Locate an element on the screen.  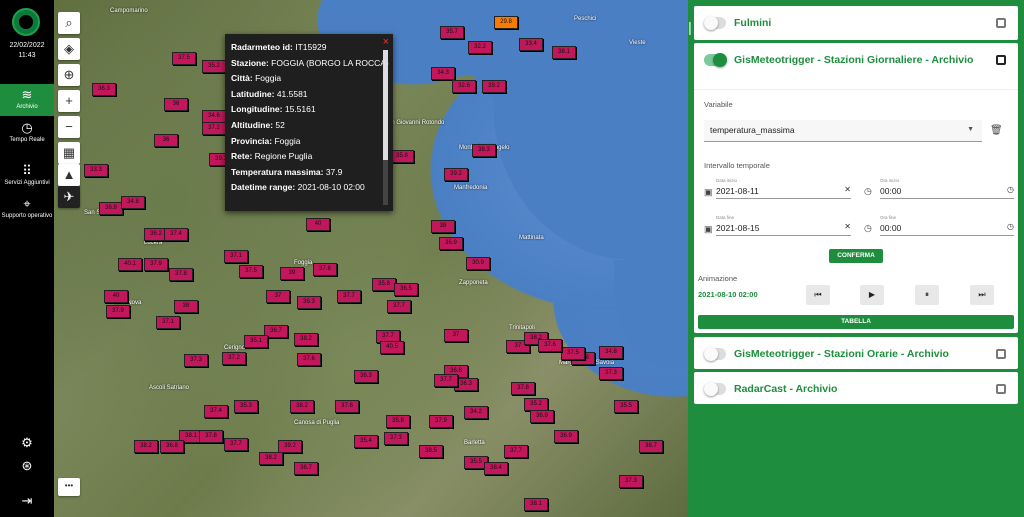
pause-button: ⏸ is located at coordinates (927, 295).